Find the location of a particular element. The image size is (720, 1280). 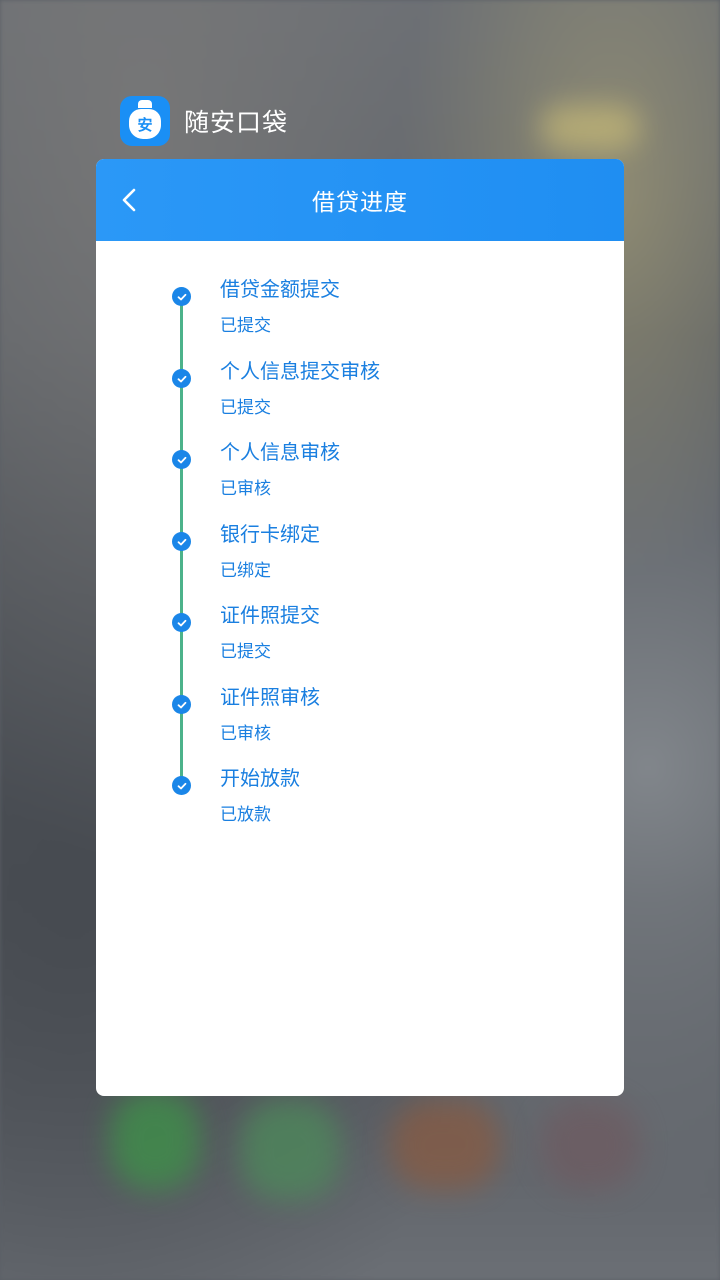

chevron-left-icon is located at coordinates (129, 200).